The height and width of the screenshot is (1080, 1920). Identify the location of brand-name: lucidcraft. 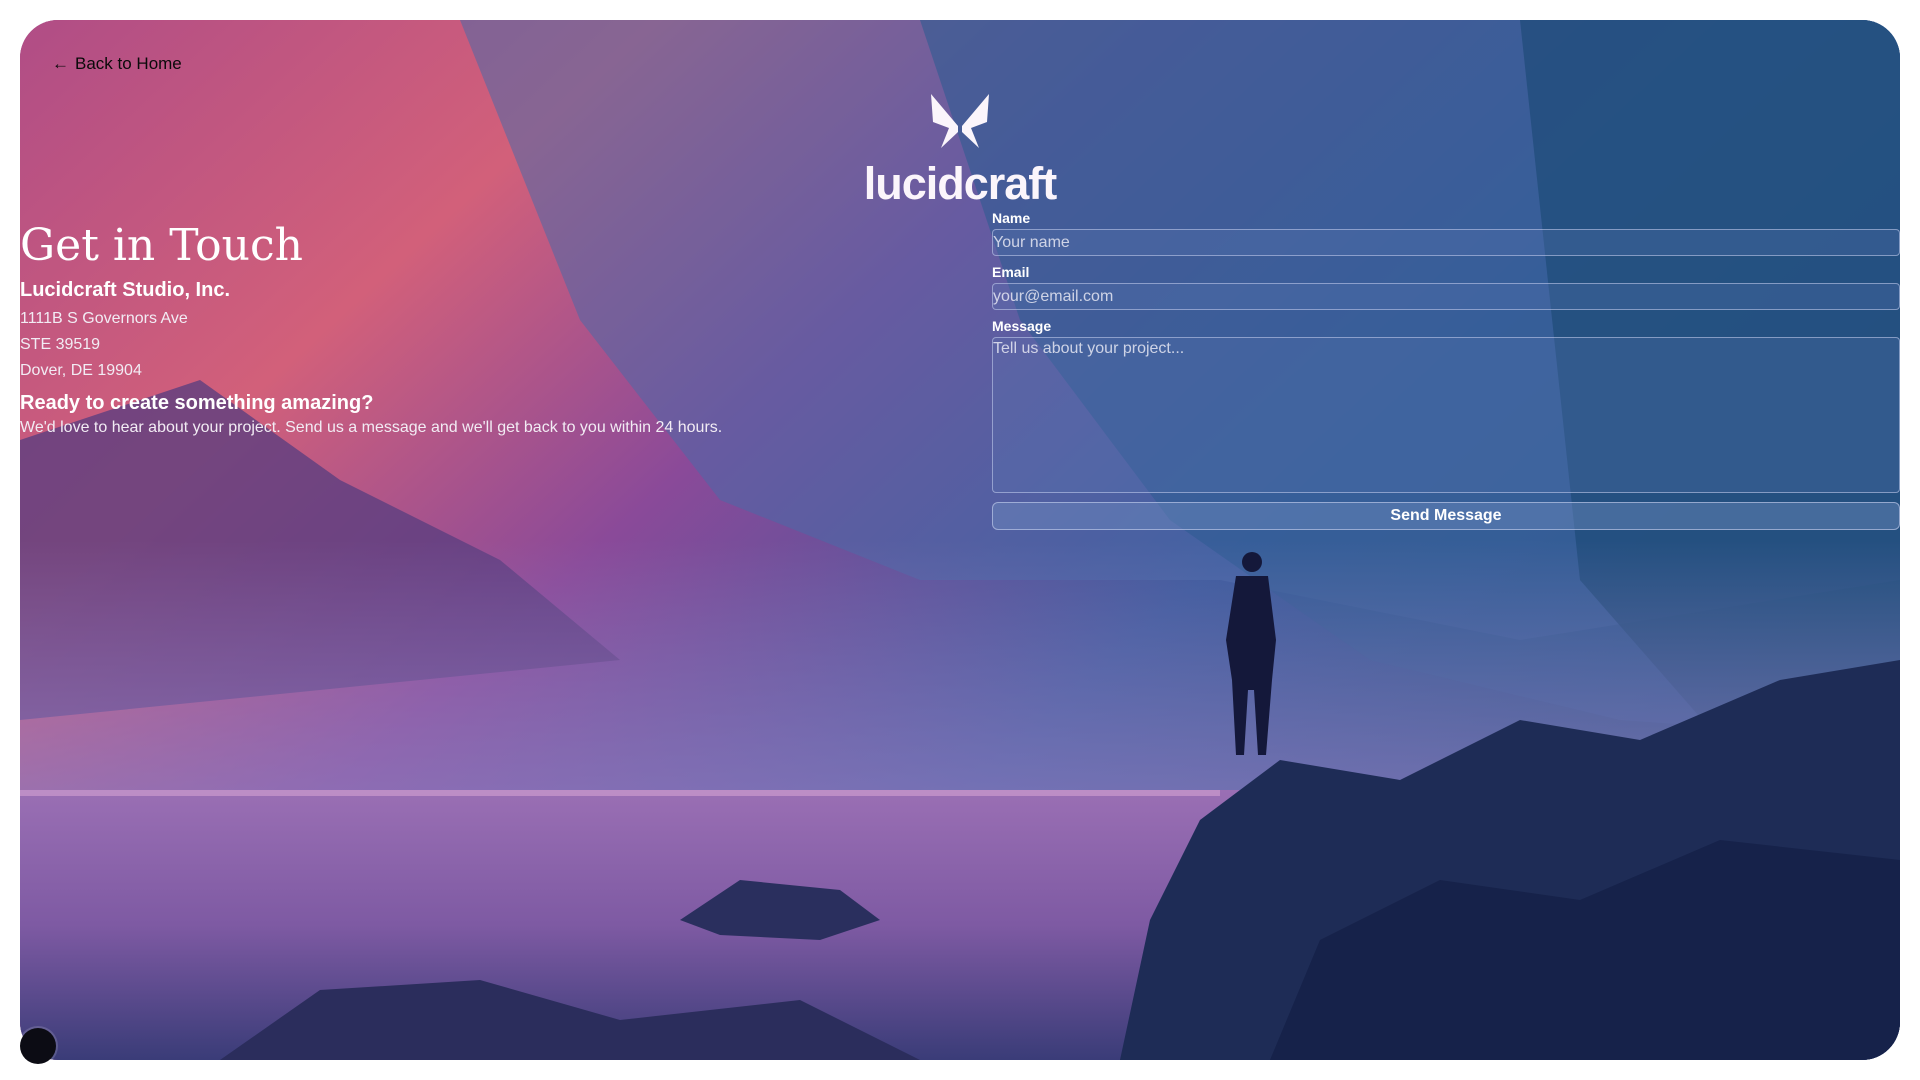
(960, 183).